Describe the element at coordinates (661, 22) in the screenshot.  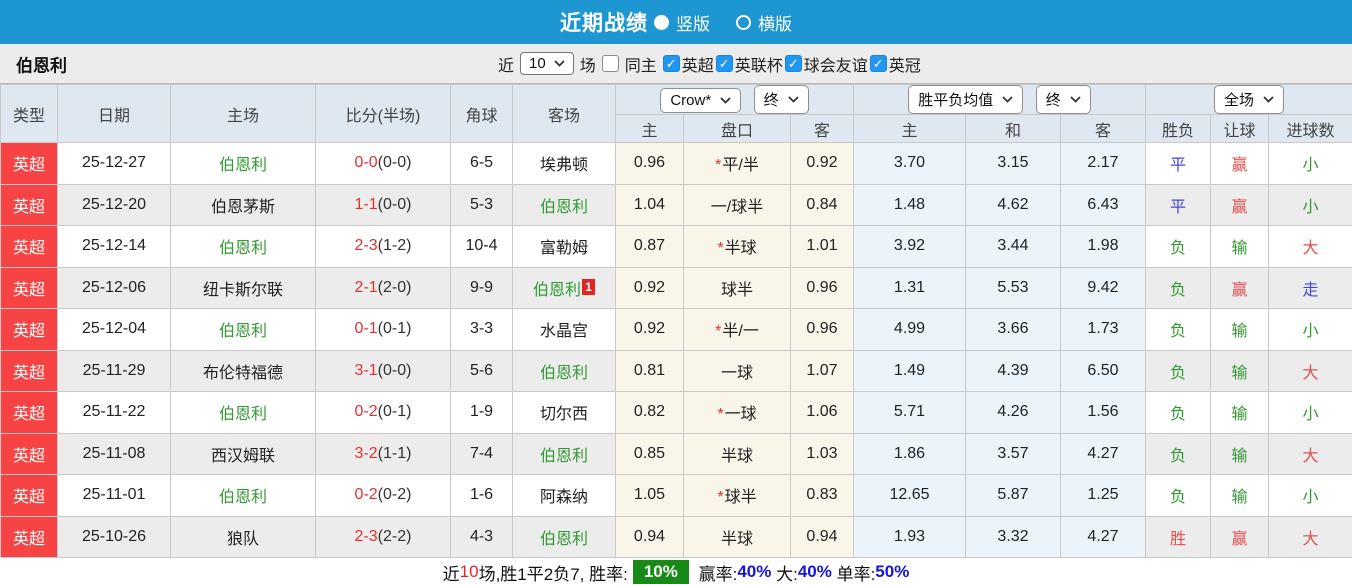
I see `layout-radio-vertical` at that location.